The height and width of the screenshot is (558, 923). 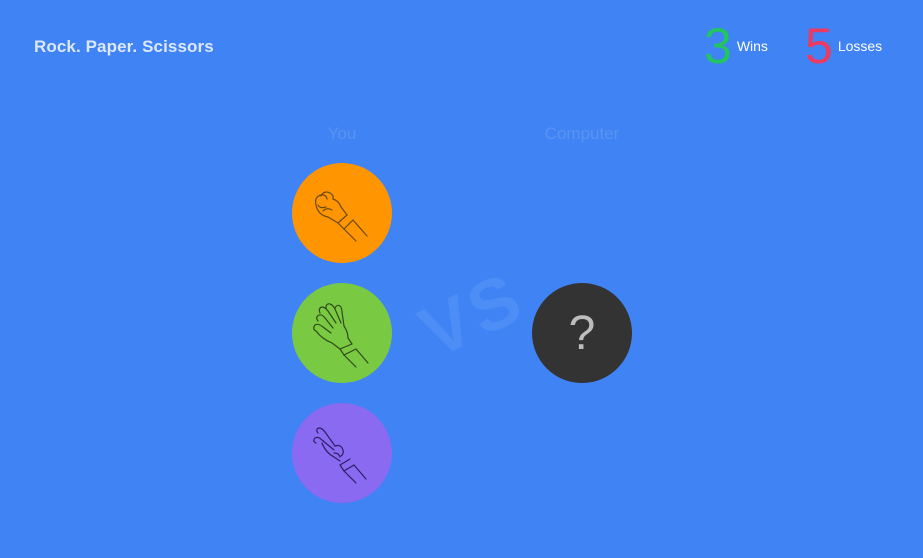 What do you see at coordinates (860, 46) in the screenshot?
I see `losses-label: Losses` at bounding box center [860, 46].